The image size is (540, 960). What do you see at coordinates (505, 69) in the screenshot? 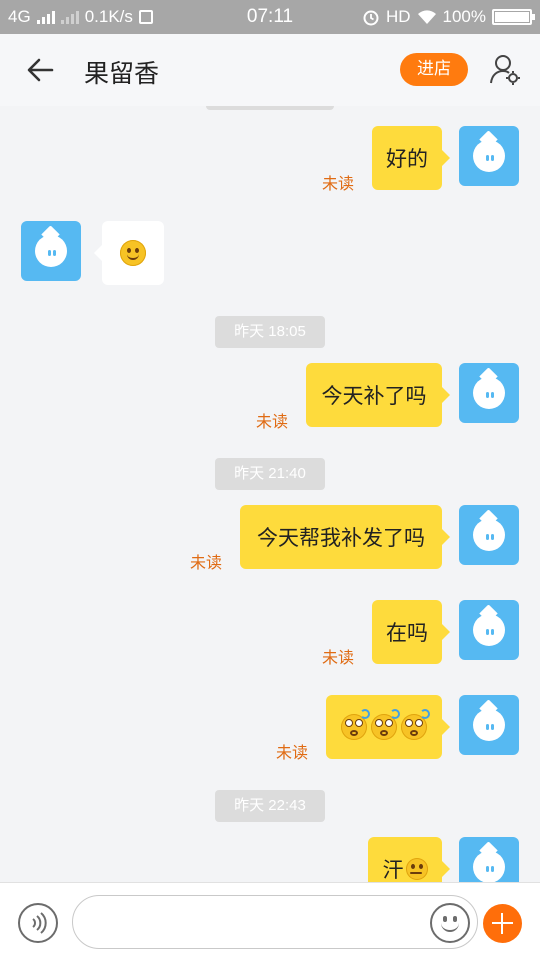
I see `user-settings-icon` at bounding box center [505, 69].